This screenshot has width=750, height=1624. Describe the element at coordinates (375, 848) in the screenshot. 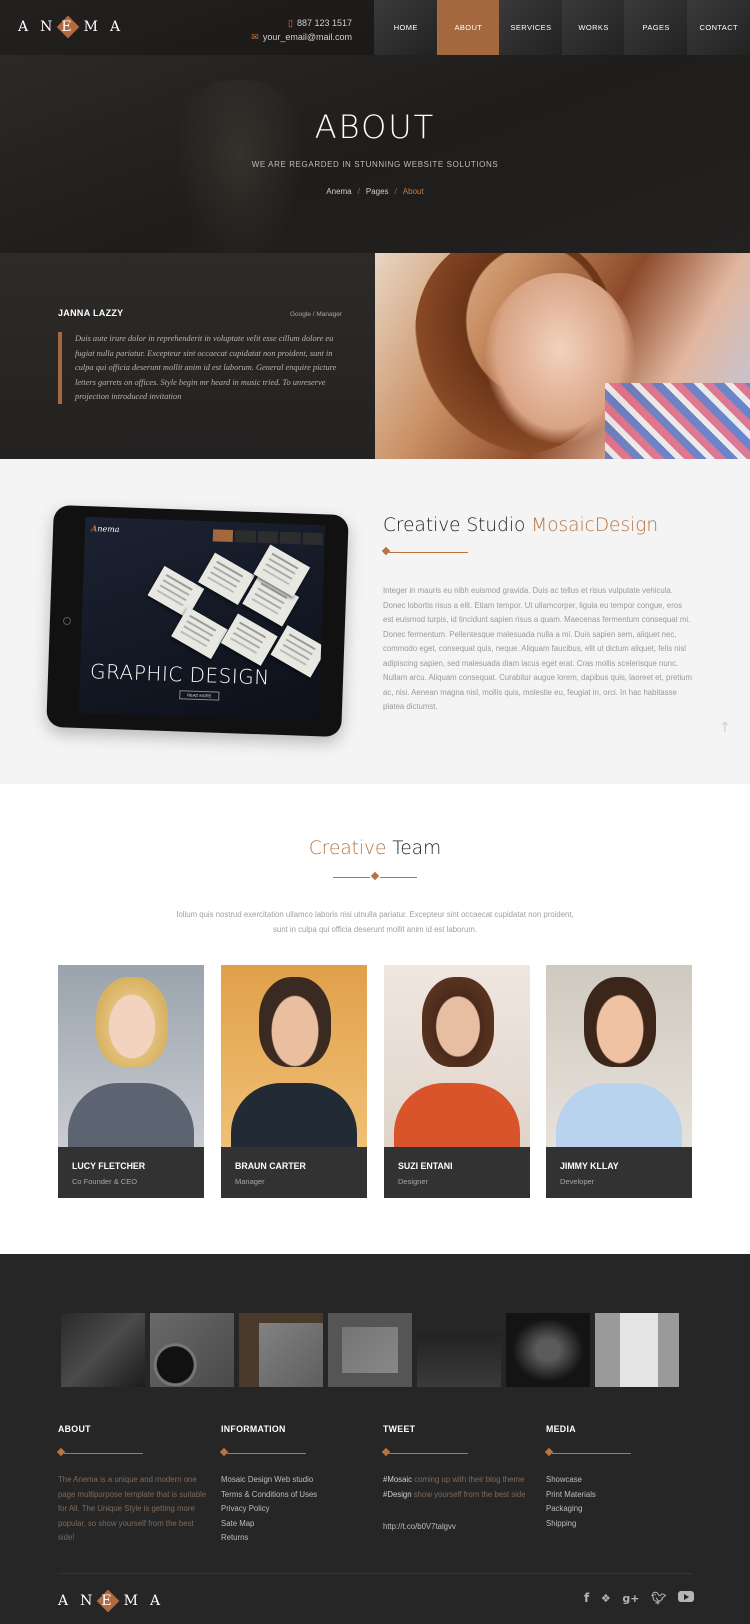

I see `team-title: Creative Team` at that location.